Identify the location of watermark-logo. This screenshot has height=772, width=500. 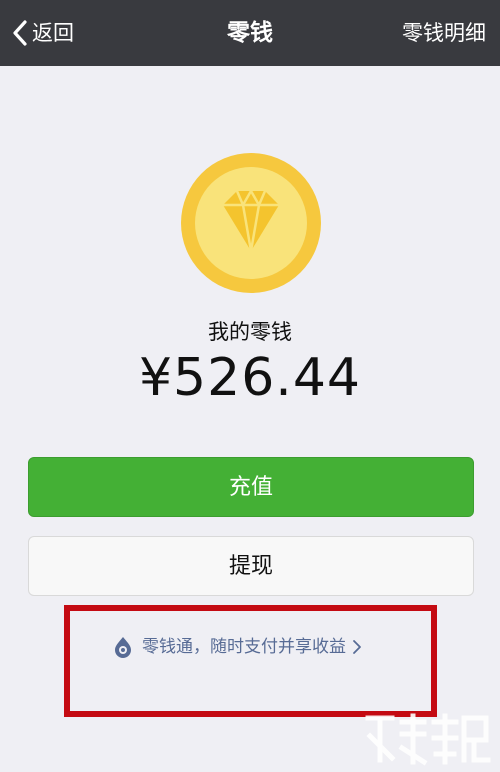
(428, 739).